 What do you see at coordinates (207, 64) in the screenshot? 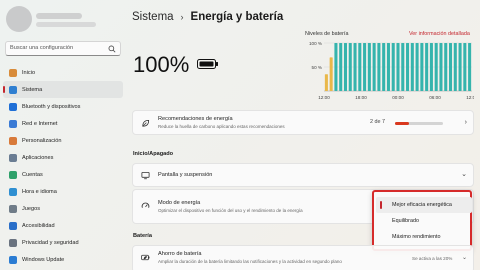
I see `battery-charging-icon` at bounding box center [207, 64].